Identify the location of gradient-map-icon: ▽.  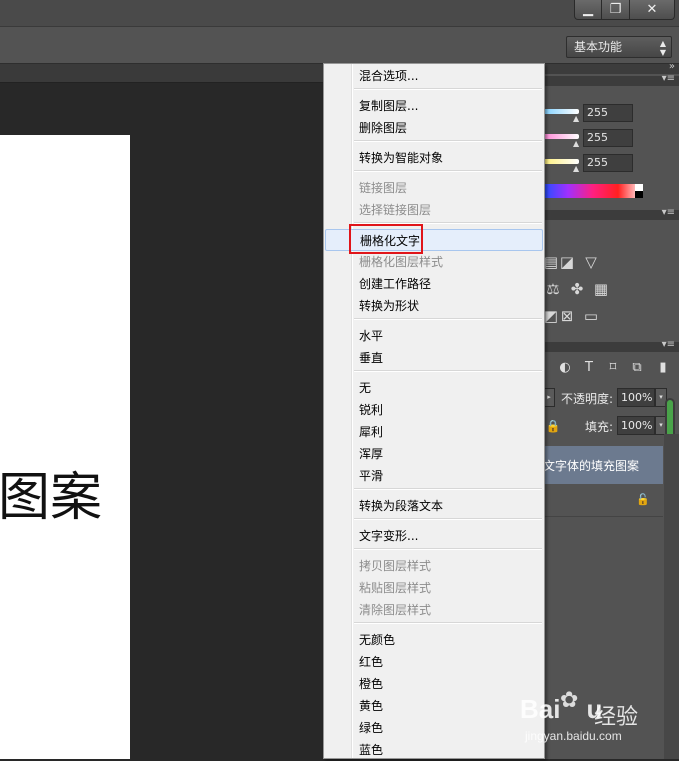
(591, 262).